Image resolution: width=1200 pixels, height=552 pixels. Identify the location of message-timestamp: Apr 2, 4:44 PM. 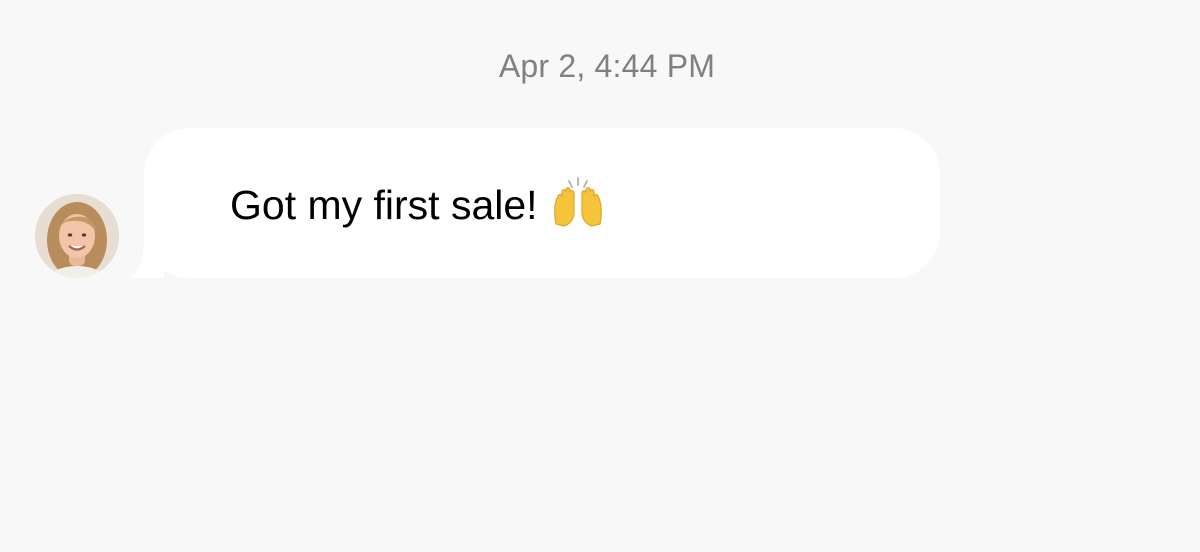
(607, 66).